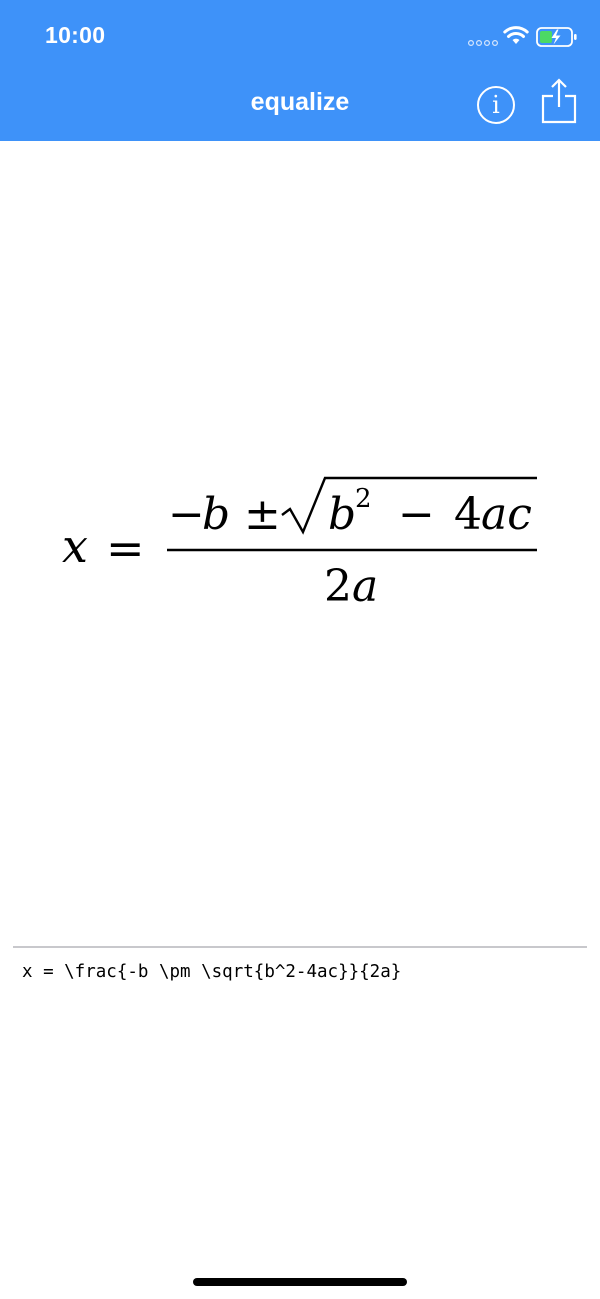 The height and width of the screenshot is (1299, 600). Describe the element at coordinates (216, 514) in the screenshot. I see `formula-numerator-b: b` at that location.